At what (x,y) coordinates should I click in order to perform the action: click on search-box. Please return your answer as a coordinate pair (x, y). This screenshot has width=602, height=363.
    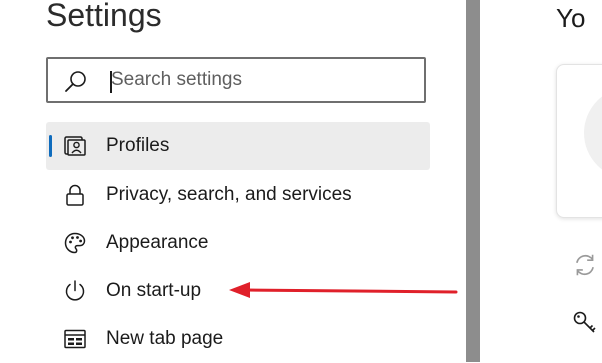
    Looking at the image, I should click on (236, 80).